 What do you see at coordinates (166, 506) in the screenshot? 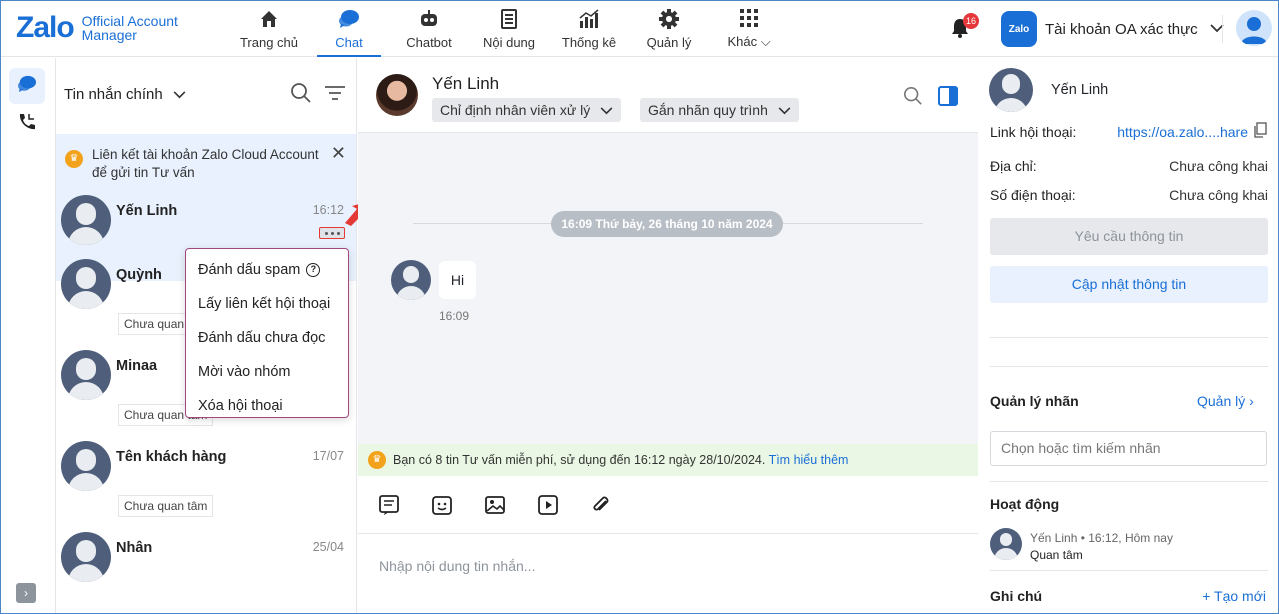
I see `conversation-tag: Chưa quan tâm` at bounding box center [166, 506].